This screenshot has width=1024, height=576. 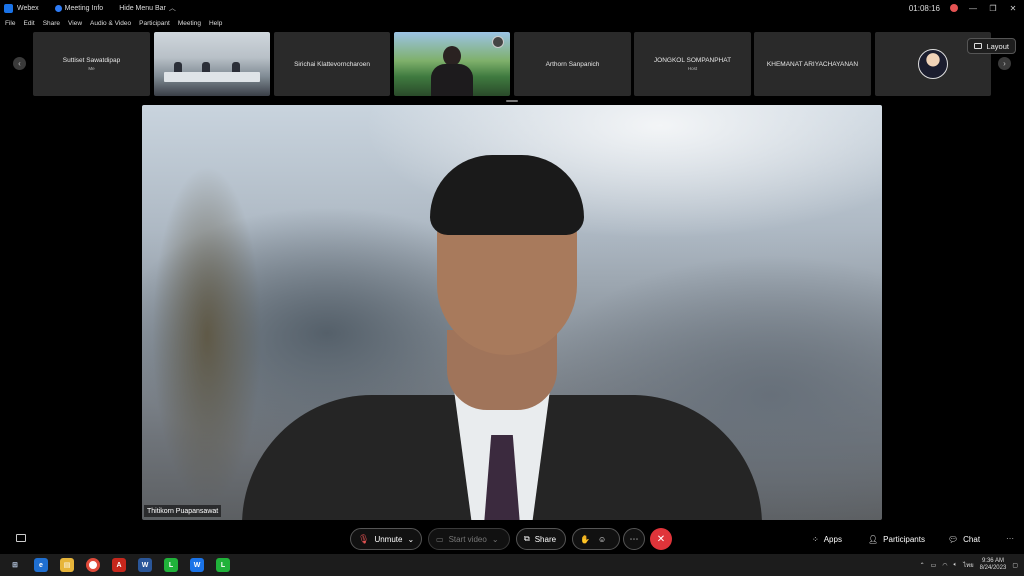 What do you see at coordinates (602, 539) in the screenshot?
I see `reactions-icon: ☺` at bounding box center [602, 539].